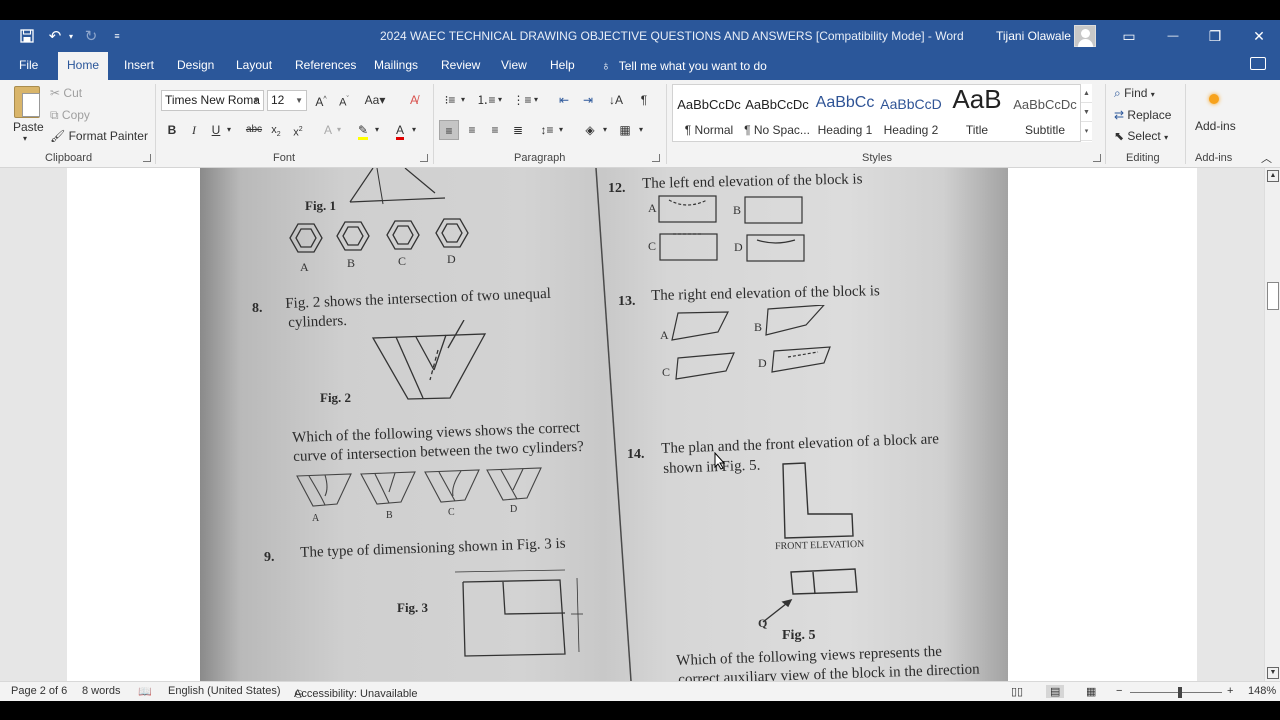 The height and width of the screenshot is (720, 1280). I want to click on paste-icon, so click(27, 102).